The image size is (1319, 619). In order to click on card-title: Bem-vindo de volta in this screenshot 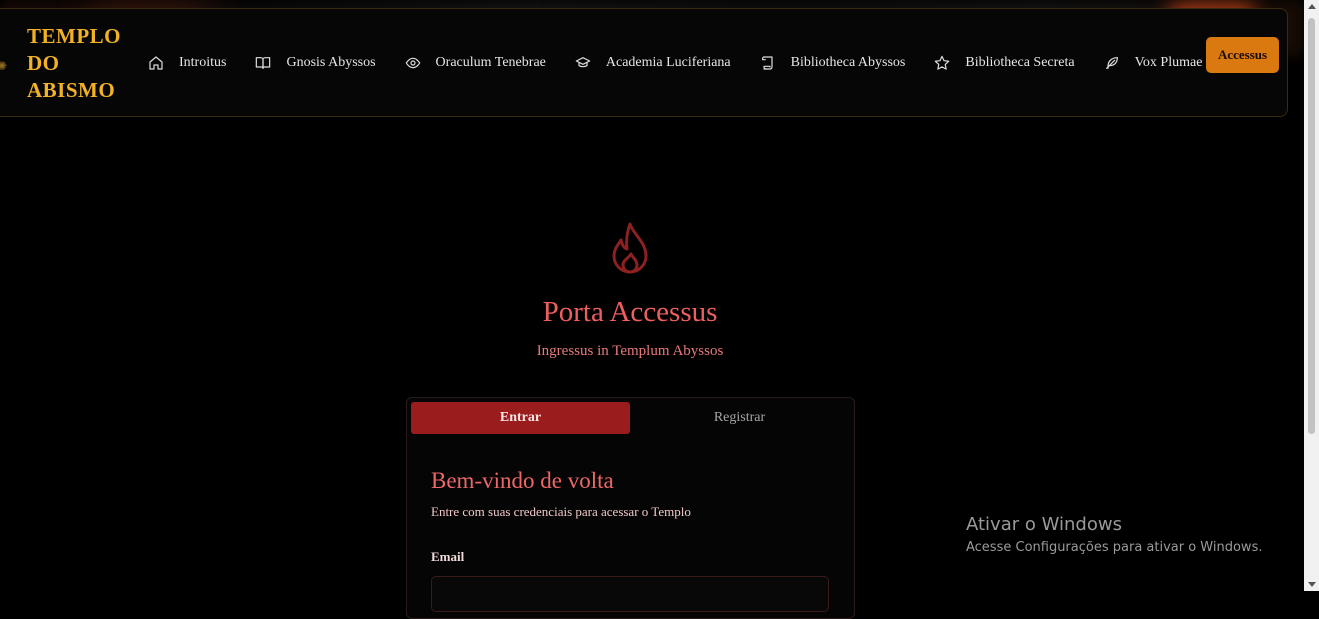, I will do `click(522, 480)`.